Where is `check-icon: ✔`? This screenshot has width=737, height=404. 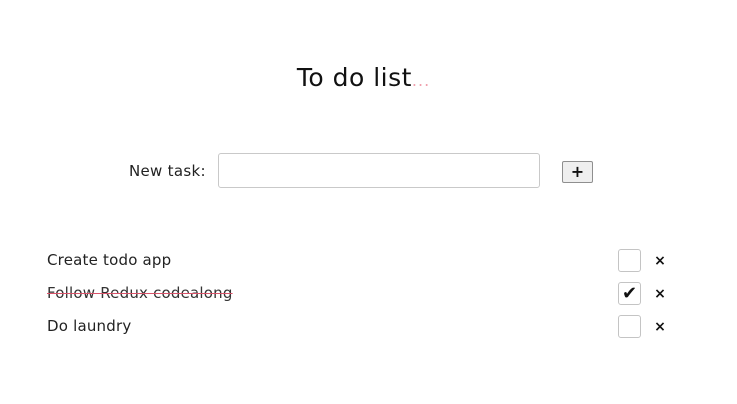 check-icon: ✔ is located at coordinates (630, 293).